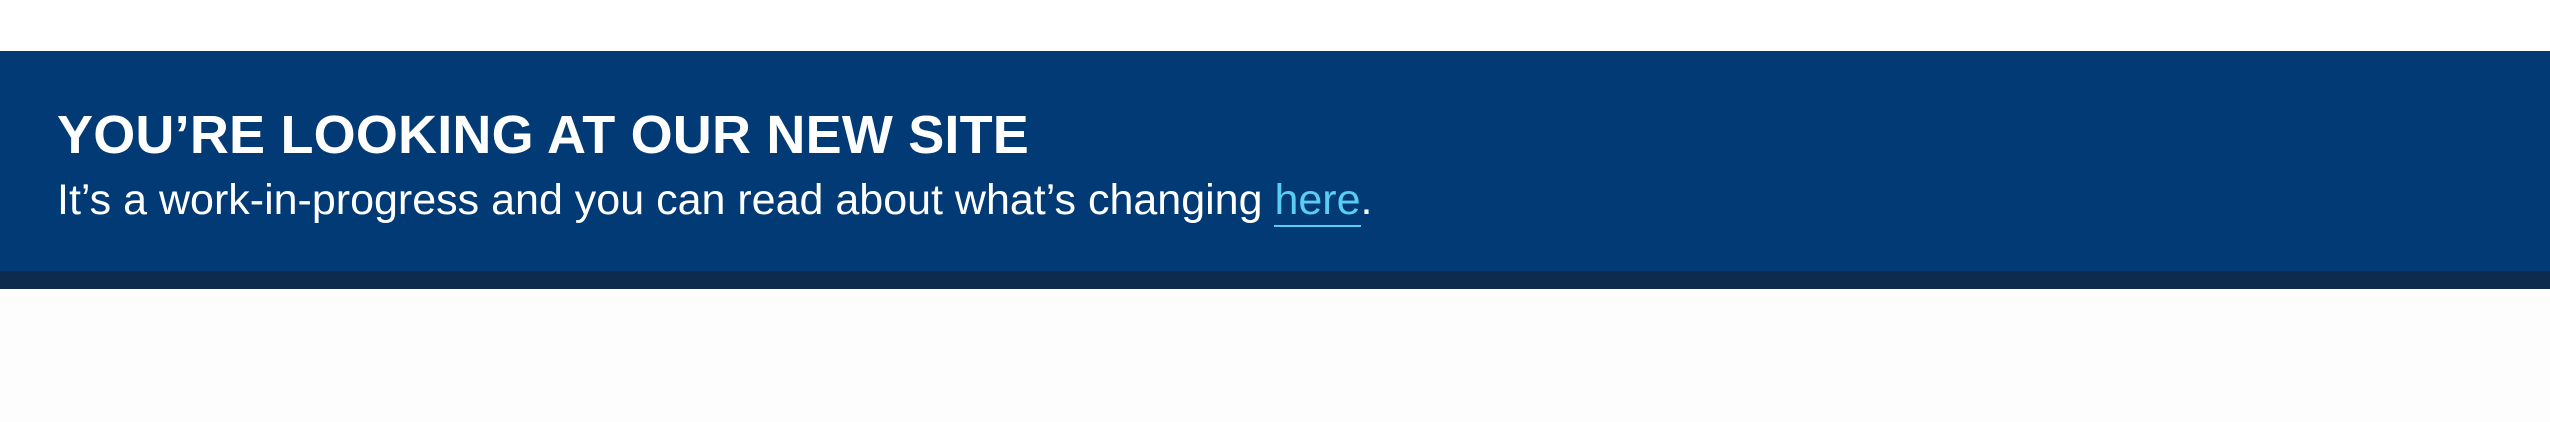 The image size is (2550, 422). Describe the element at coordinates (1317, 201) in the screenshot. I see `read-about-changes-link: here` at that location.